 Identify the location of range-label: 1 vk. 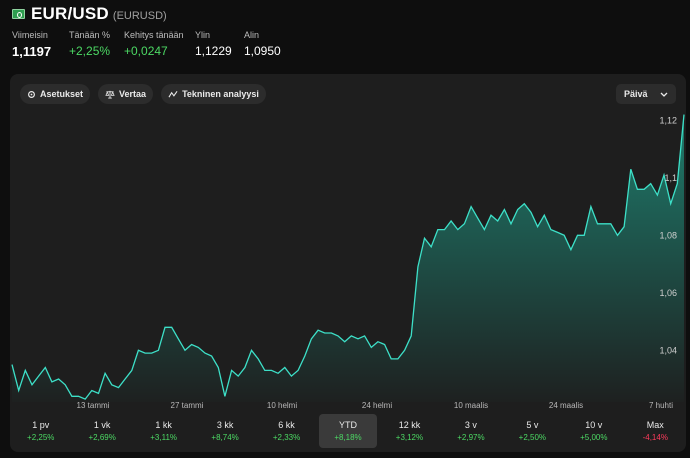
(102, 425).